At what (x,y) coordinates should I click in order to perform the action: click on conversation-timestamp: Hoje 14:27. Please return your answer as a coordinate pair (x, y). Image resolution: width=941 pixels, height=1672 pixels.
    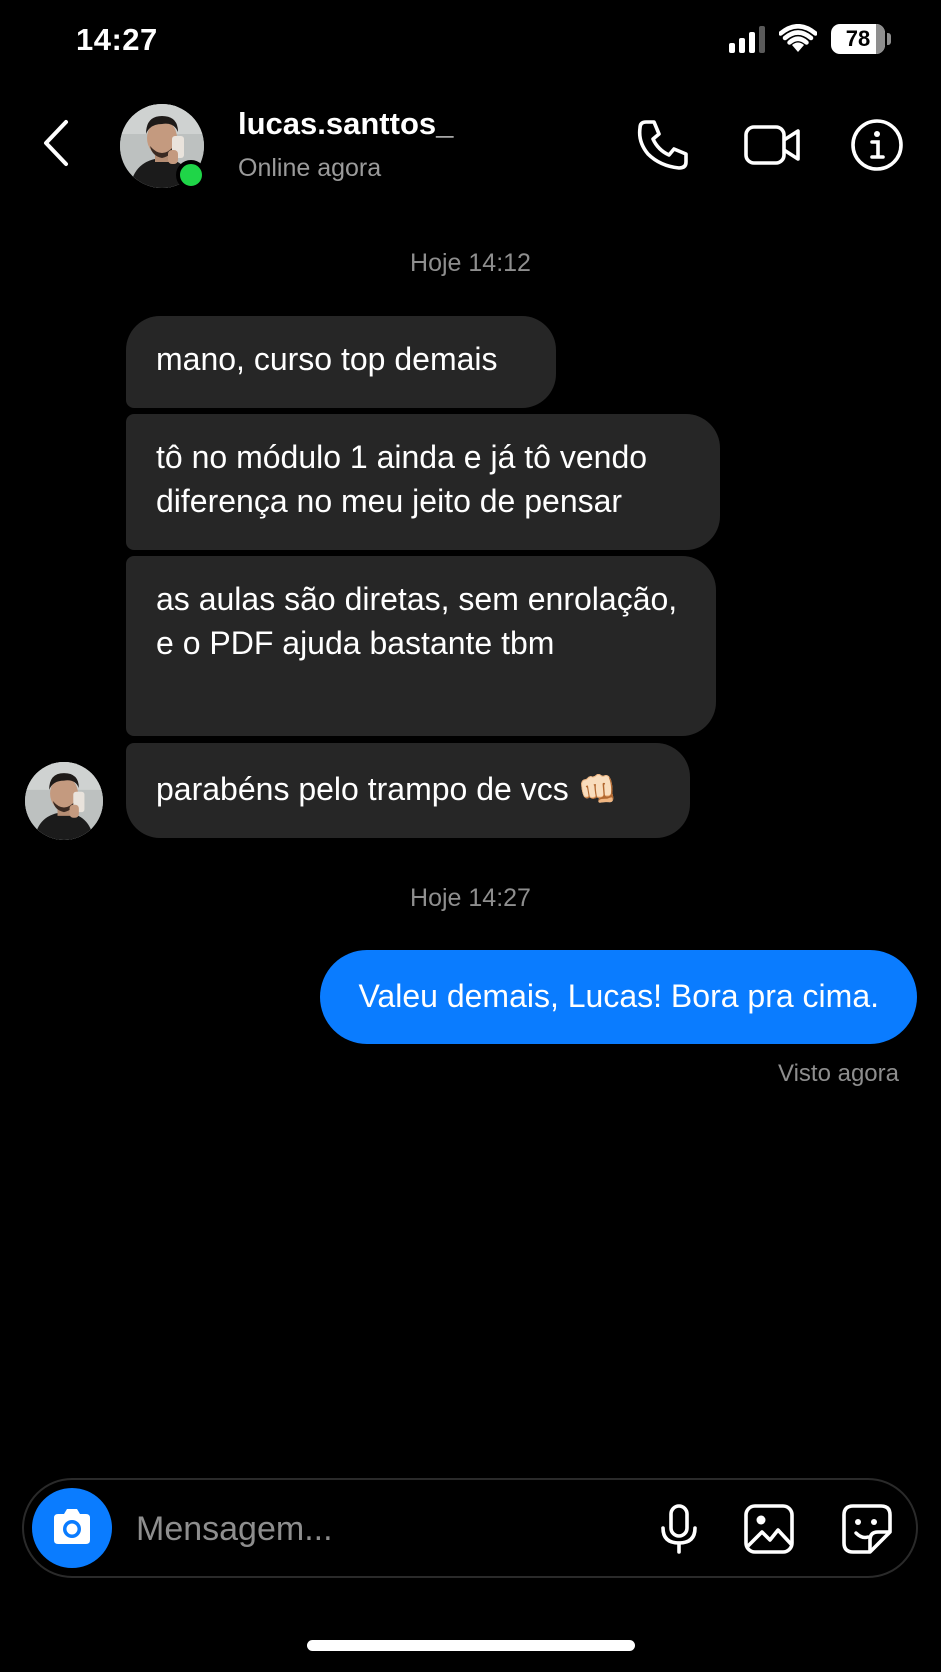
    Looking at the image, I should click on (470, 898).